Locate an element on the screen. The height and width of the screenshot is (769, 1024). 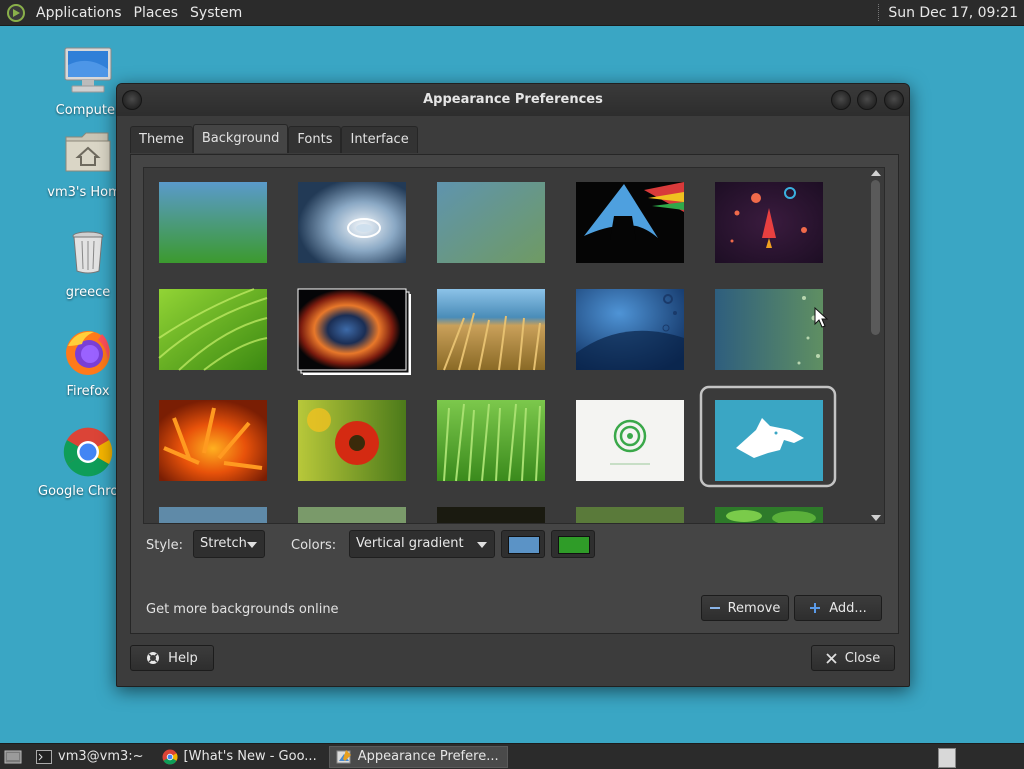
menu-applications: Applications is located at coordinates (79, 13).